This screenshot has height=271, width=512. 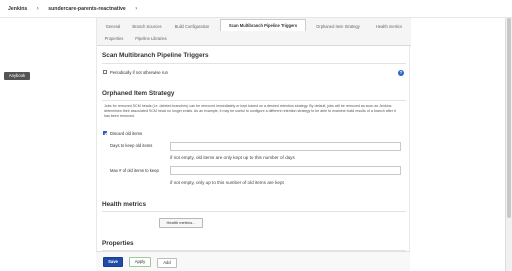 What do you see at coordinates (285, 170) in the screenshot?
I see `max-items-input` at bounding box center [285, 170].